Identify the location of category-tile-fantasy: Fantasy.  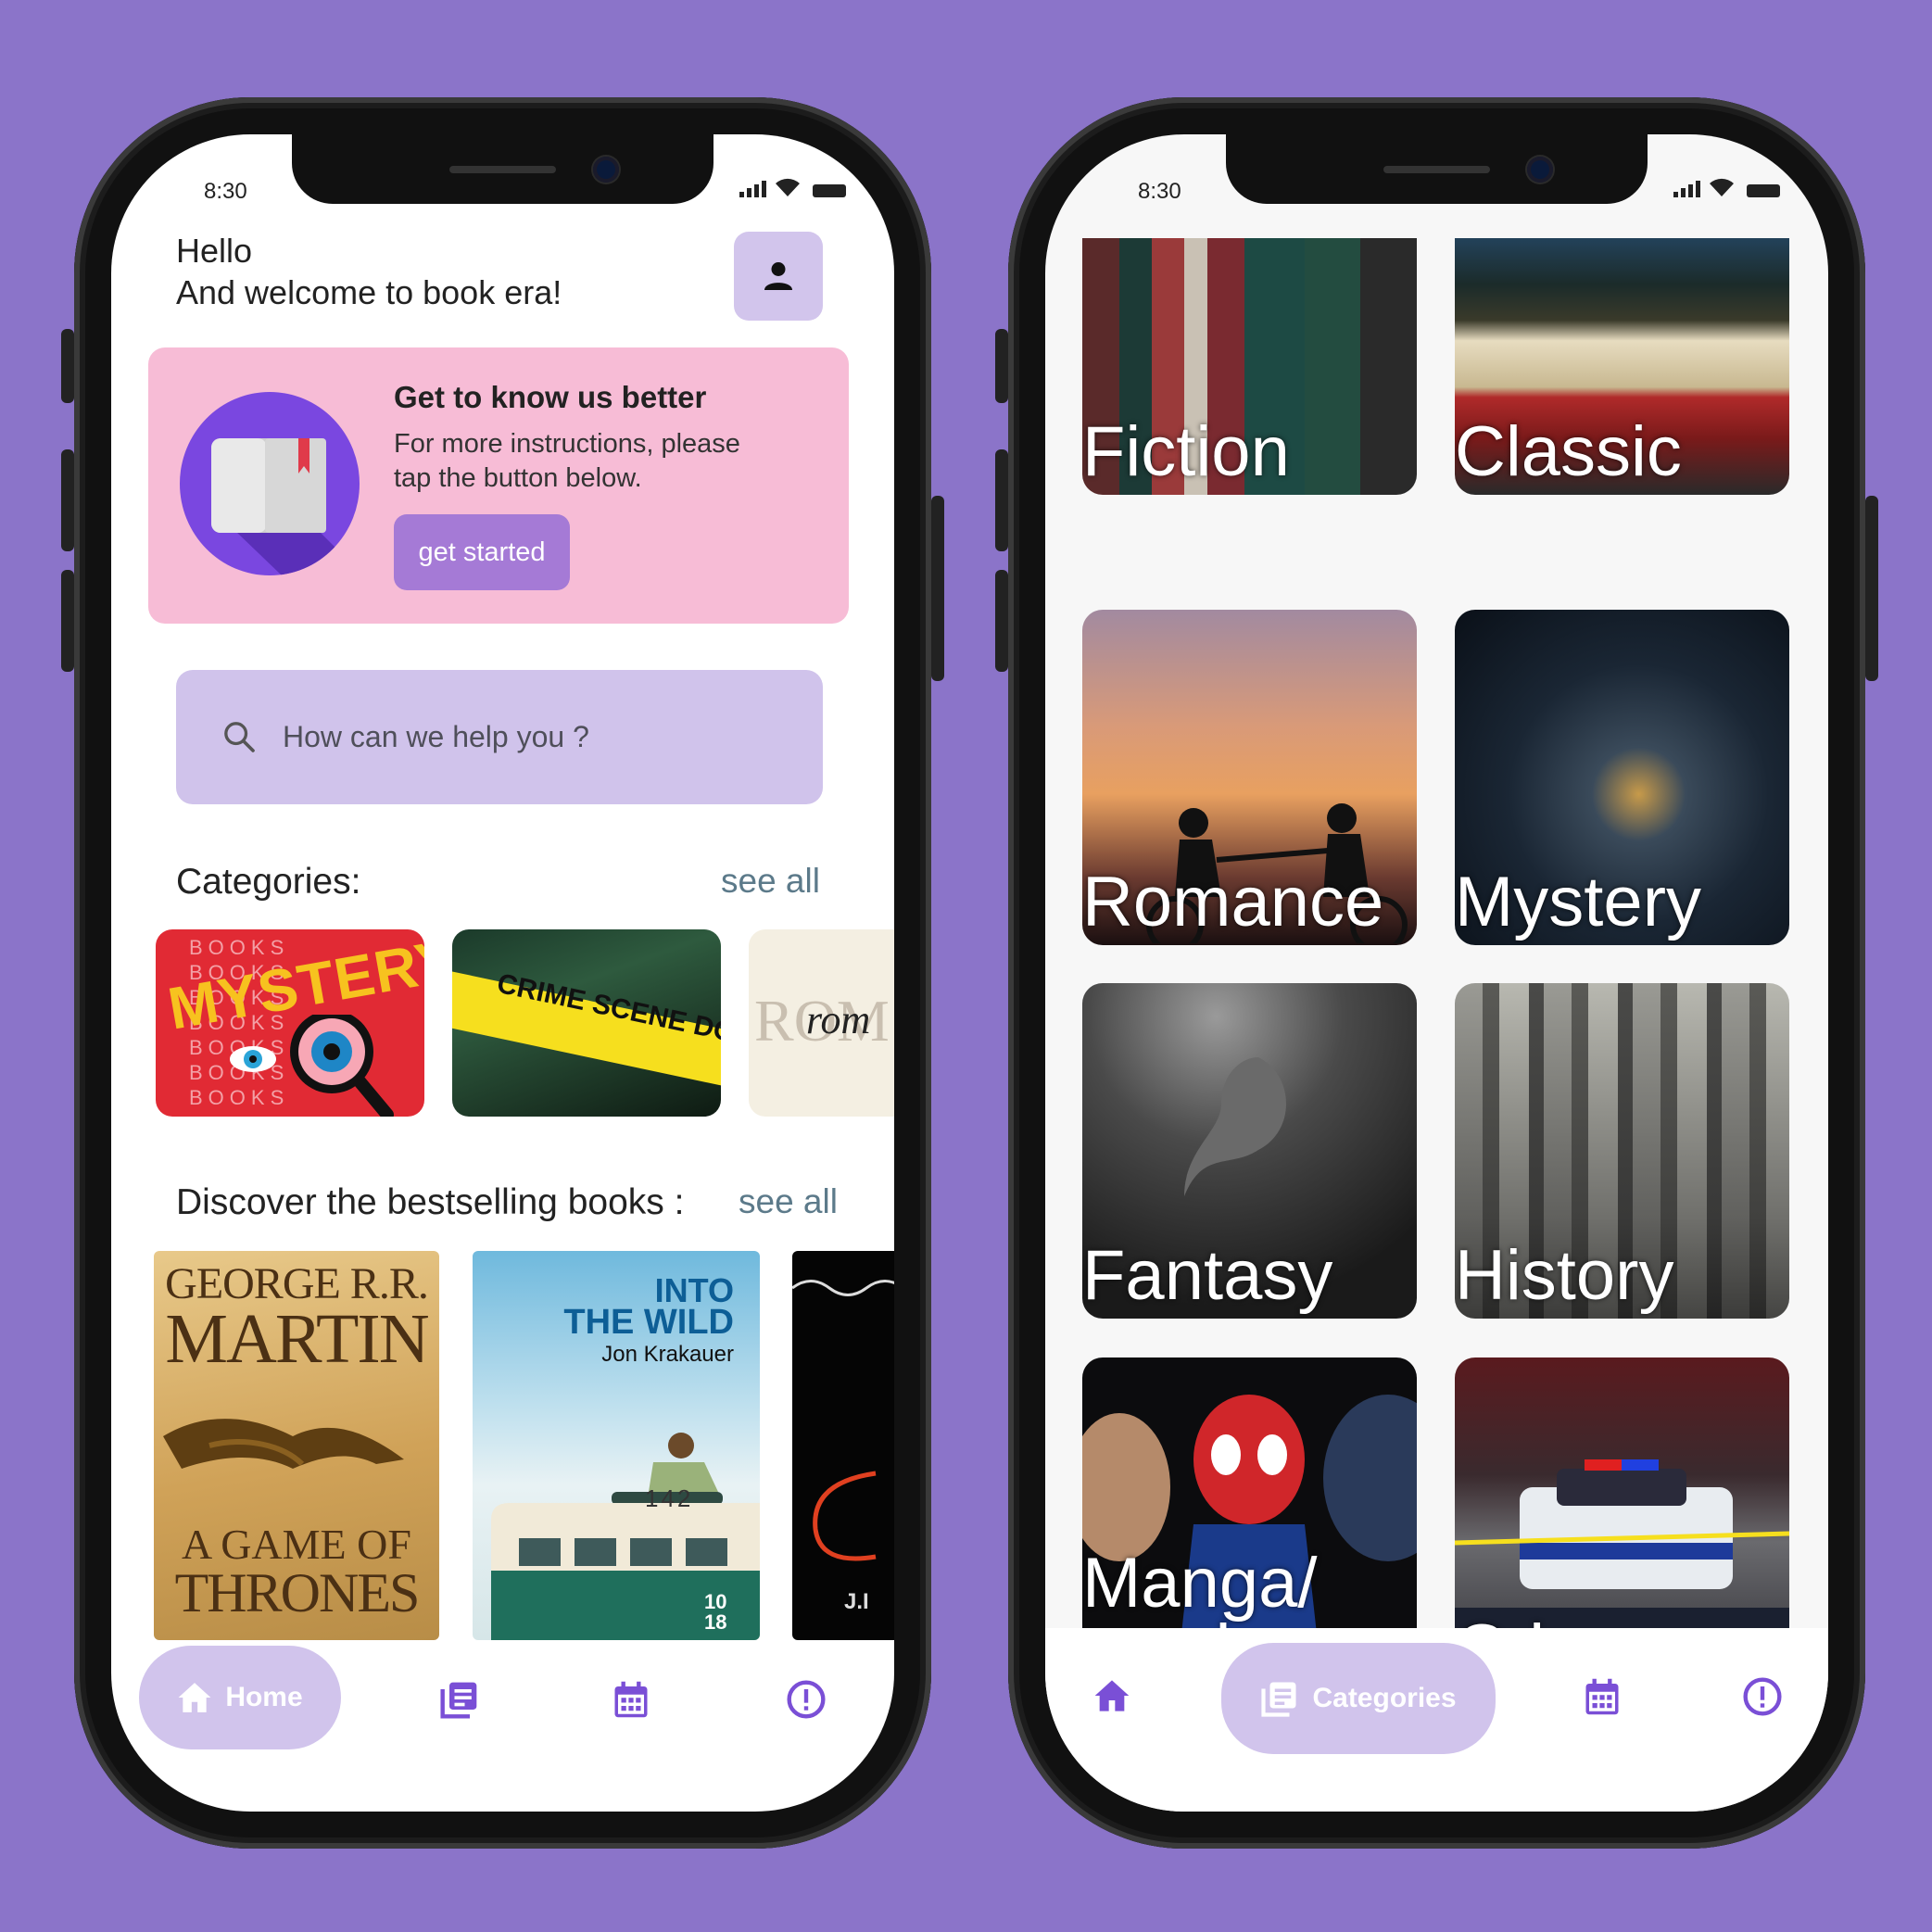
(1249, 1151).